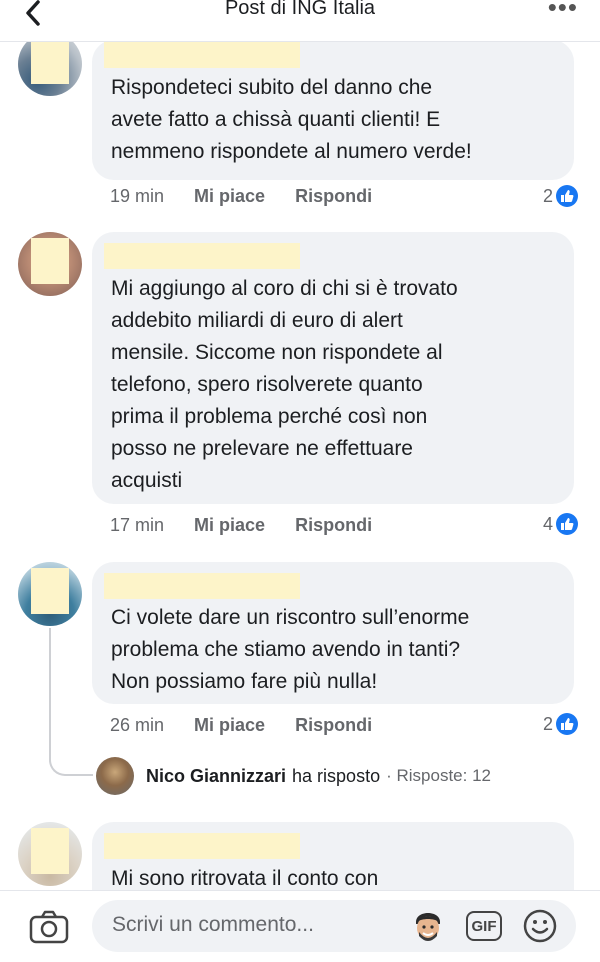 This screenshot has height=962, width=600. What do you see at coordinates (336, 775) in the screenshot?
I see `reply-verb: ha risposto` at bounding box center [336, 775].